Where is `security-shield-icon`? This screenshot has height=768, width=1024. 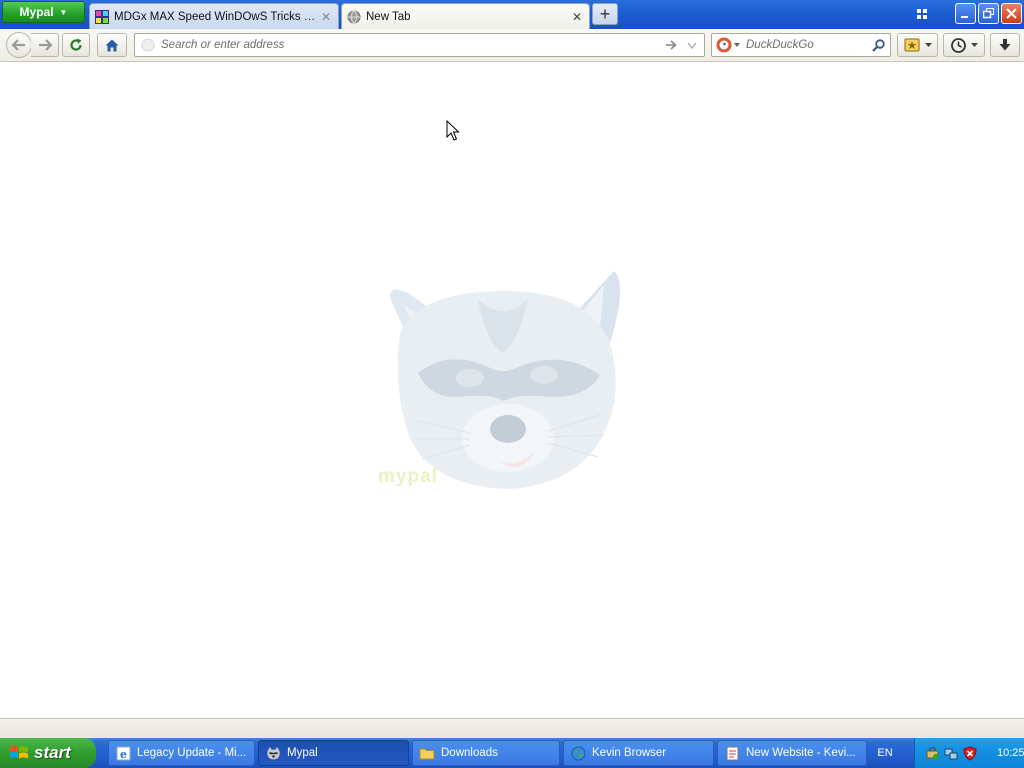
security-shield-icon is located at coordinates (970, 753).